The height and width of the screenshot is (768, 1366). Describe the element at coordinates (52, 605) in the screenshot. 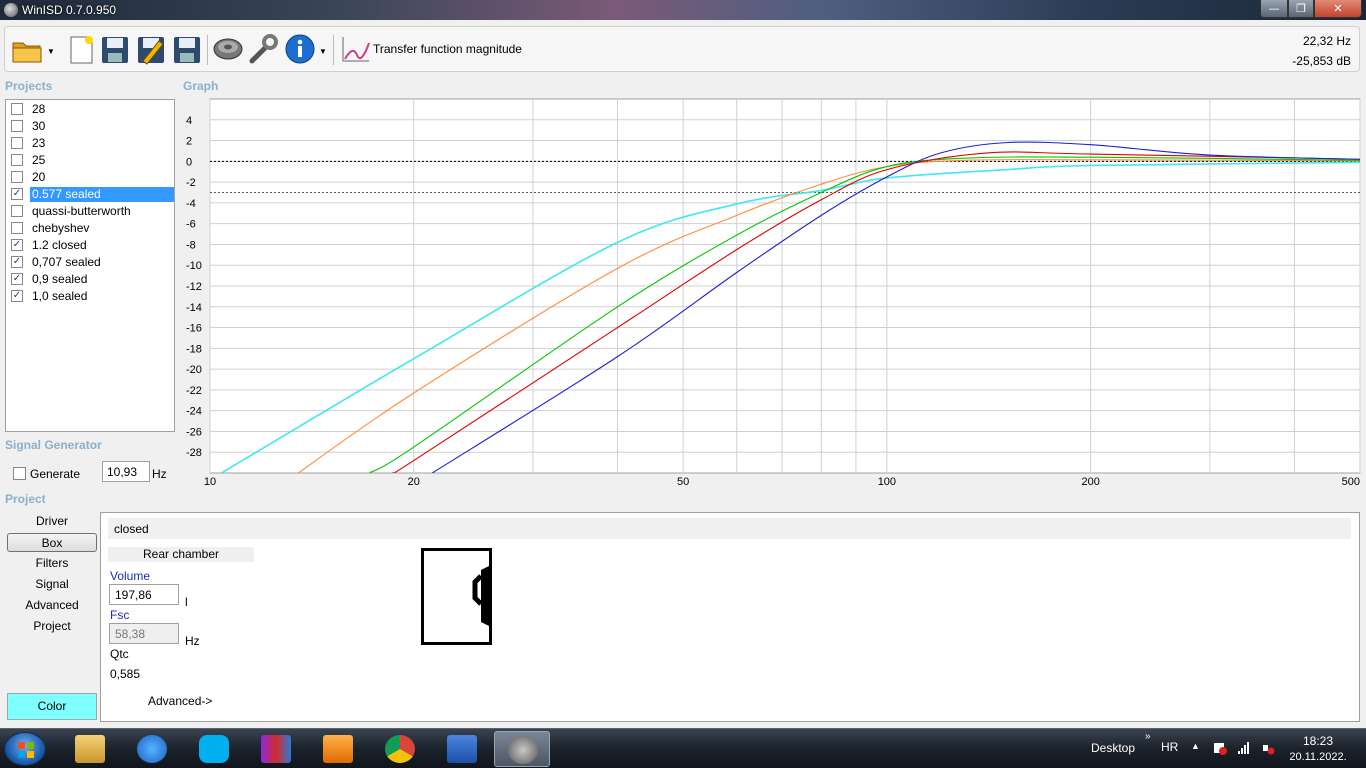

I see `nav-advanced: Advanced` at that location.